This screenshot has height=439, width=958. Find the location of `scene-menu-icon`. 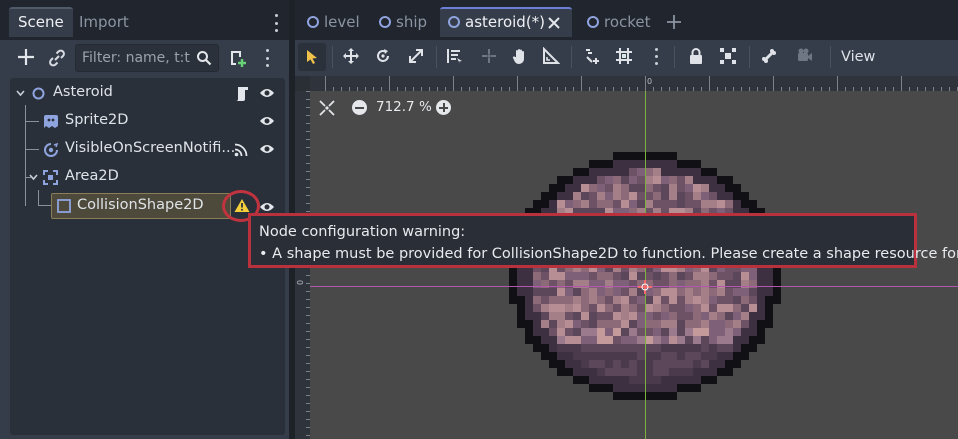

scene-menu-icon is located at coordinates (267, 58).